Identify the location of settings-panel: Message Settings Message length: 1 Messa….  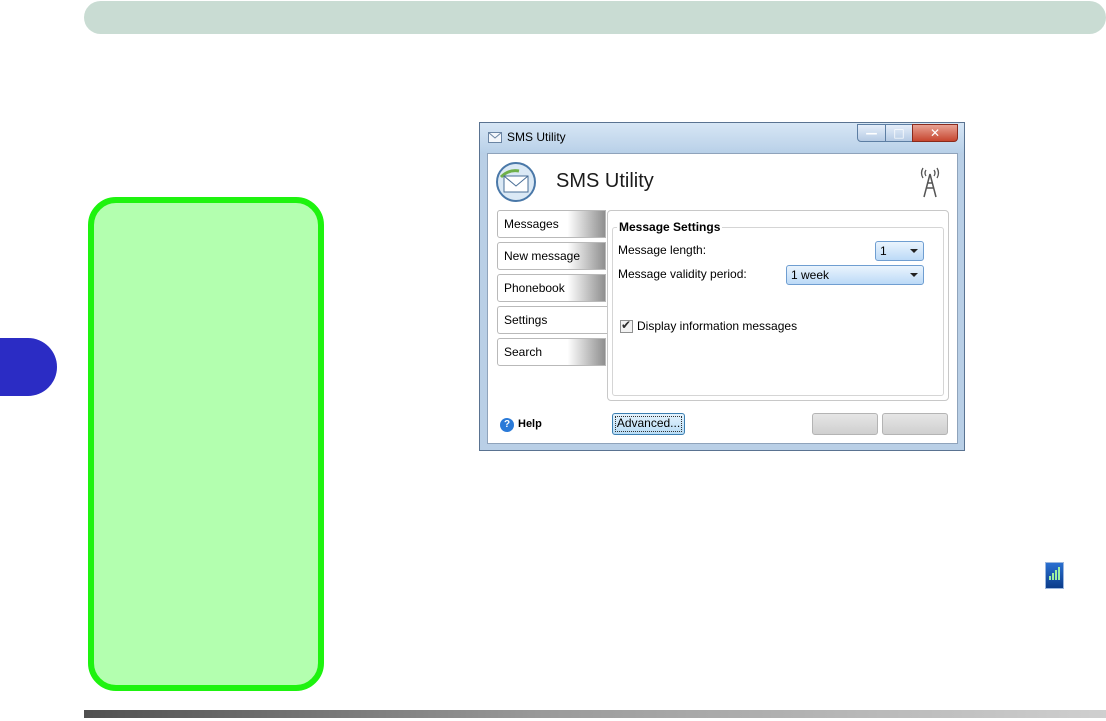
(778, 305).